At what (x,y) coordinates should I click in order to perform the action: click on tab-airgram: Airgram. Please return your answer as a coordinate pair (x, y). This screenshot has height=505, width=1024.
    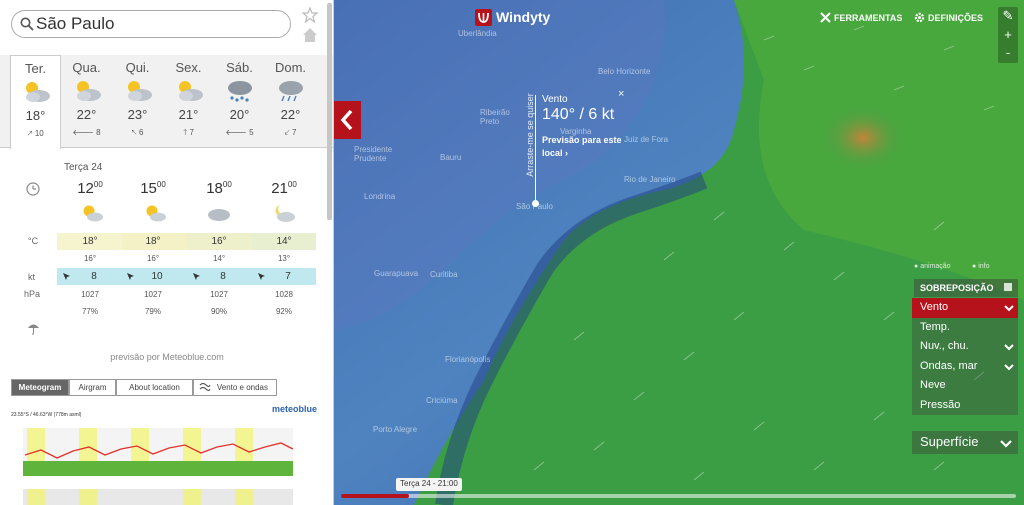
    Looking at the image, I should click on (92, 387).